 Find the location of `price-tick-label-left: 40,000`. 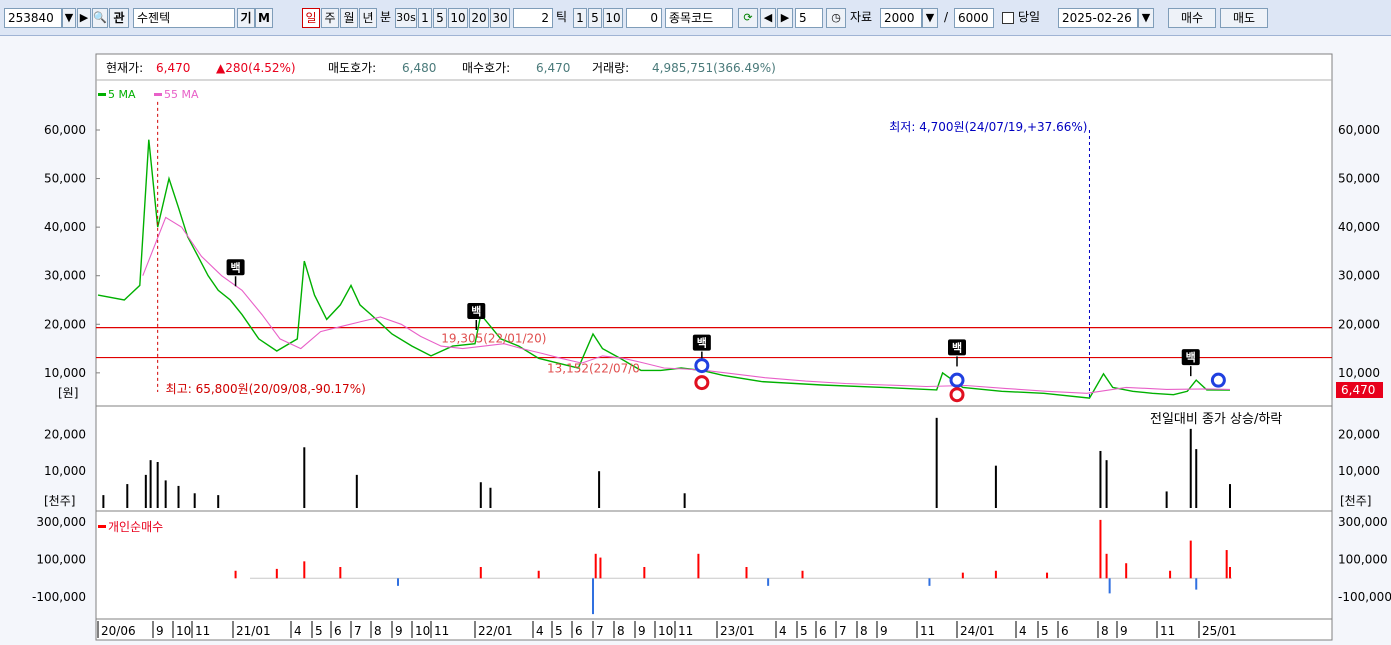

price-tick-label-left: 40,000 is located at coordinates (65, 227).